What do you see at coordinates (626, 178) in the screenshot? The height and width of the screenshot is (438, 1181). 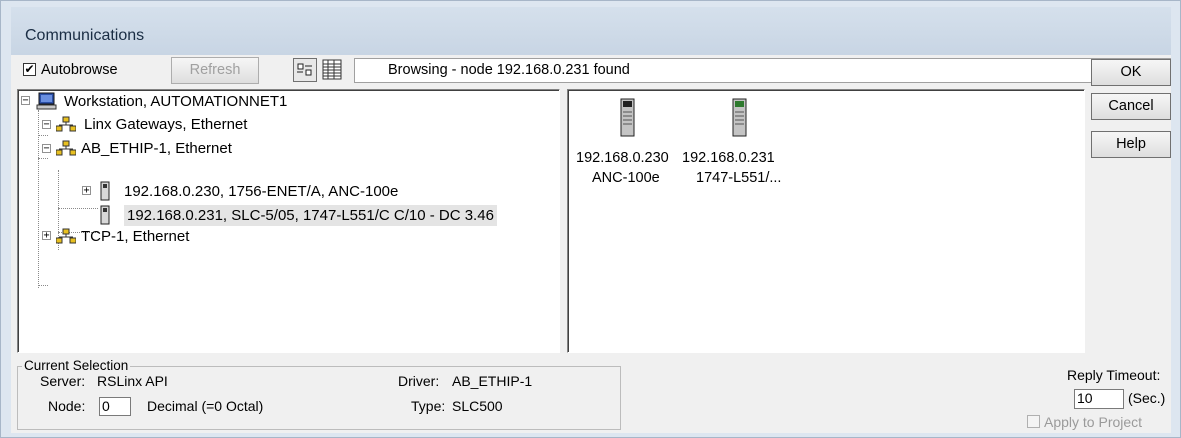 I see `device-name-230: ANC-100e` at bounding box center [626, 178].